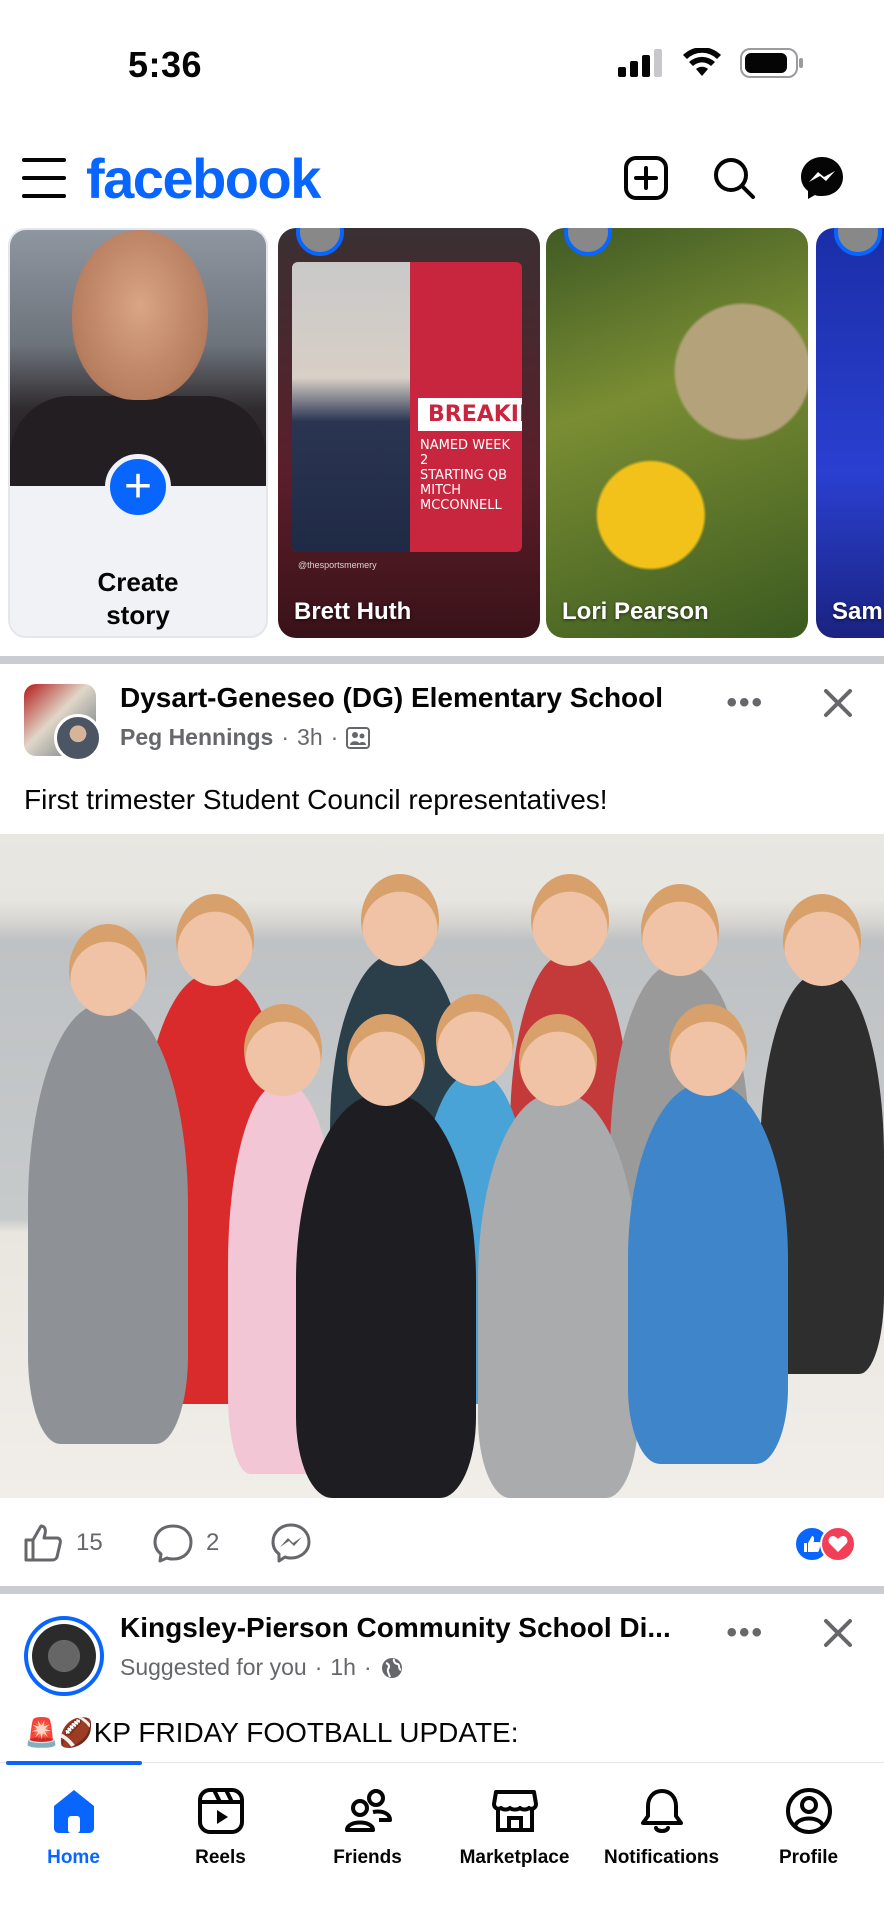 The width and height of the screenshot is (884, 1920). I want to click on poster-watermark: @thesportsmemery, so click(337, 565).